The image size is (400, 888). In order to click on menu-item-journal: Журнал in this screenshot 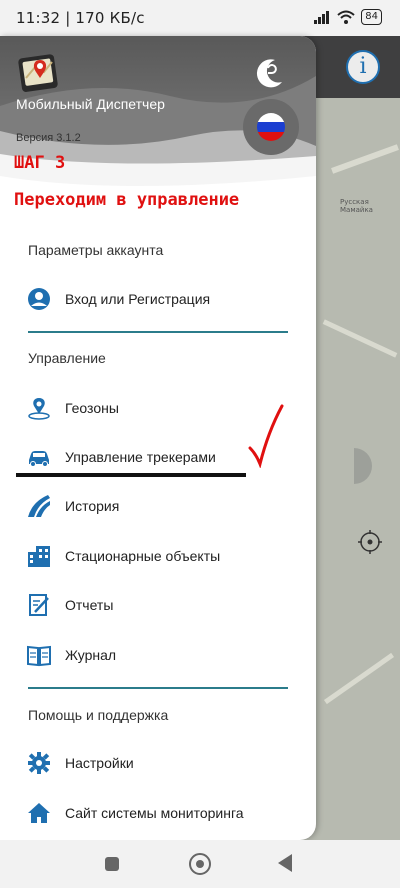, I will do `click(158, 655)`.